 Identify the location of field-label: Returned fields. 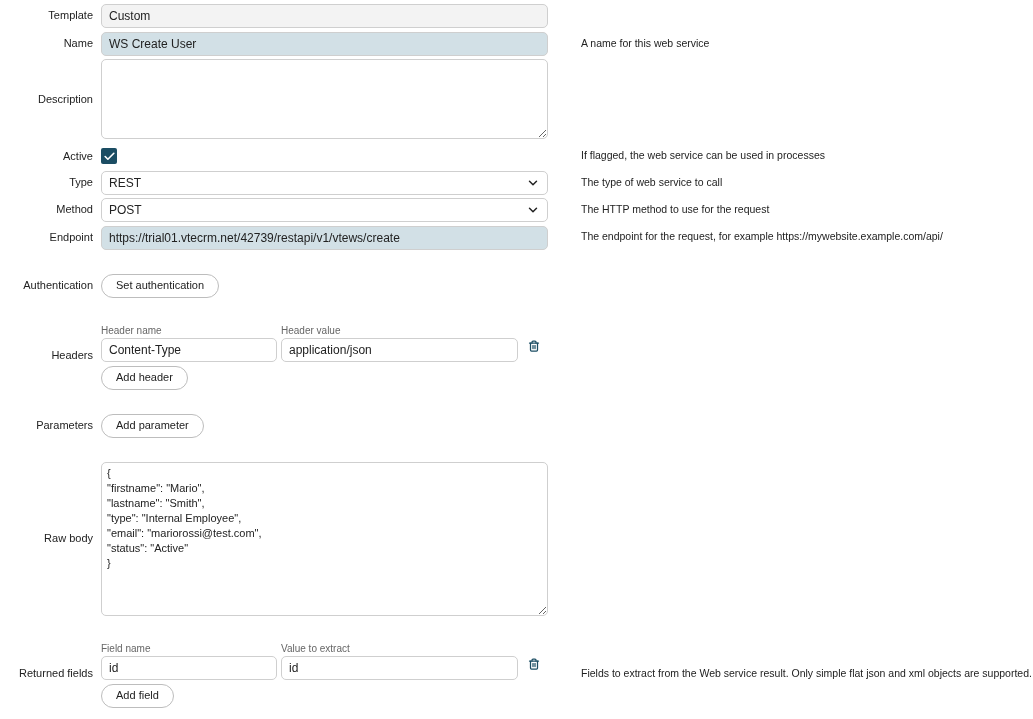
(55, 674).